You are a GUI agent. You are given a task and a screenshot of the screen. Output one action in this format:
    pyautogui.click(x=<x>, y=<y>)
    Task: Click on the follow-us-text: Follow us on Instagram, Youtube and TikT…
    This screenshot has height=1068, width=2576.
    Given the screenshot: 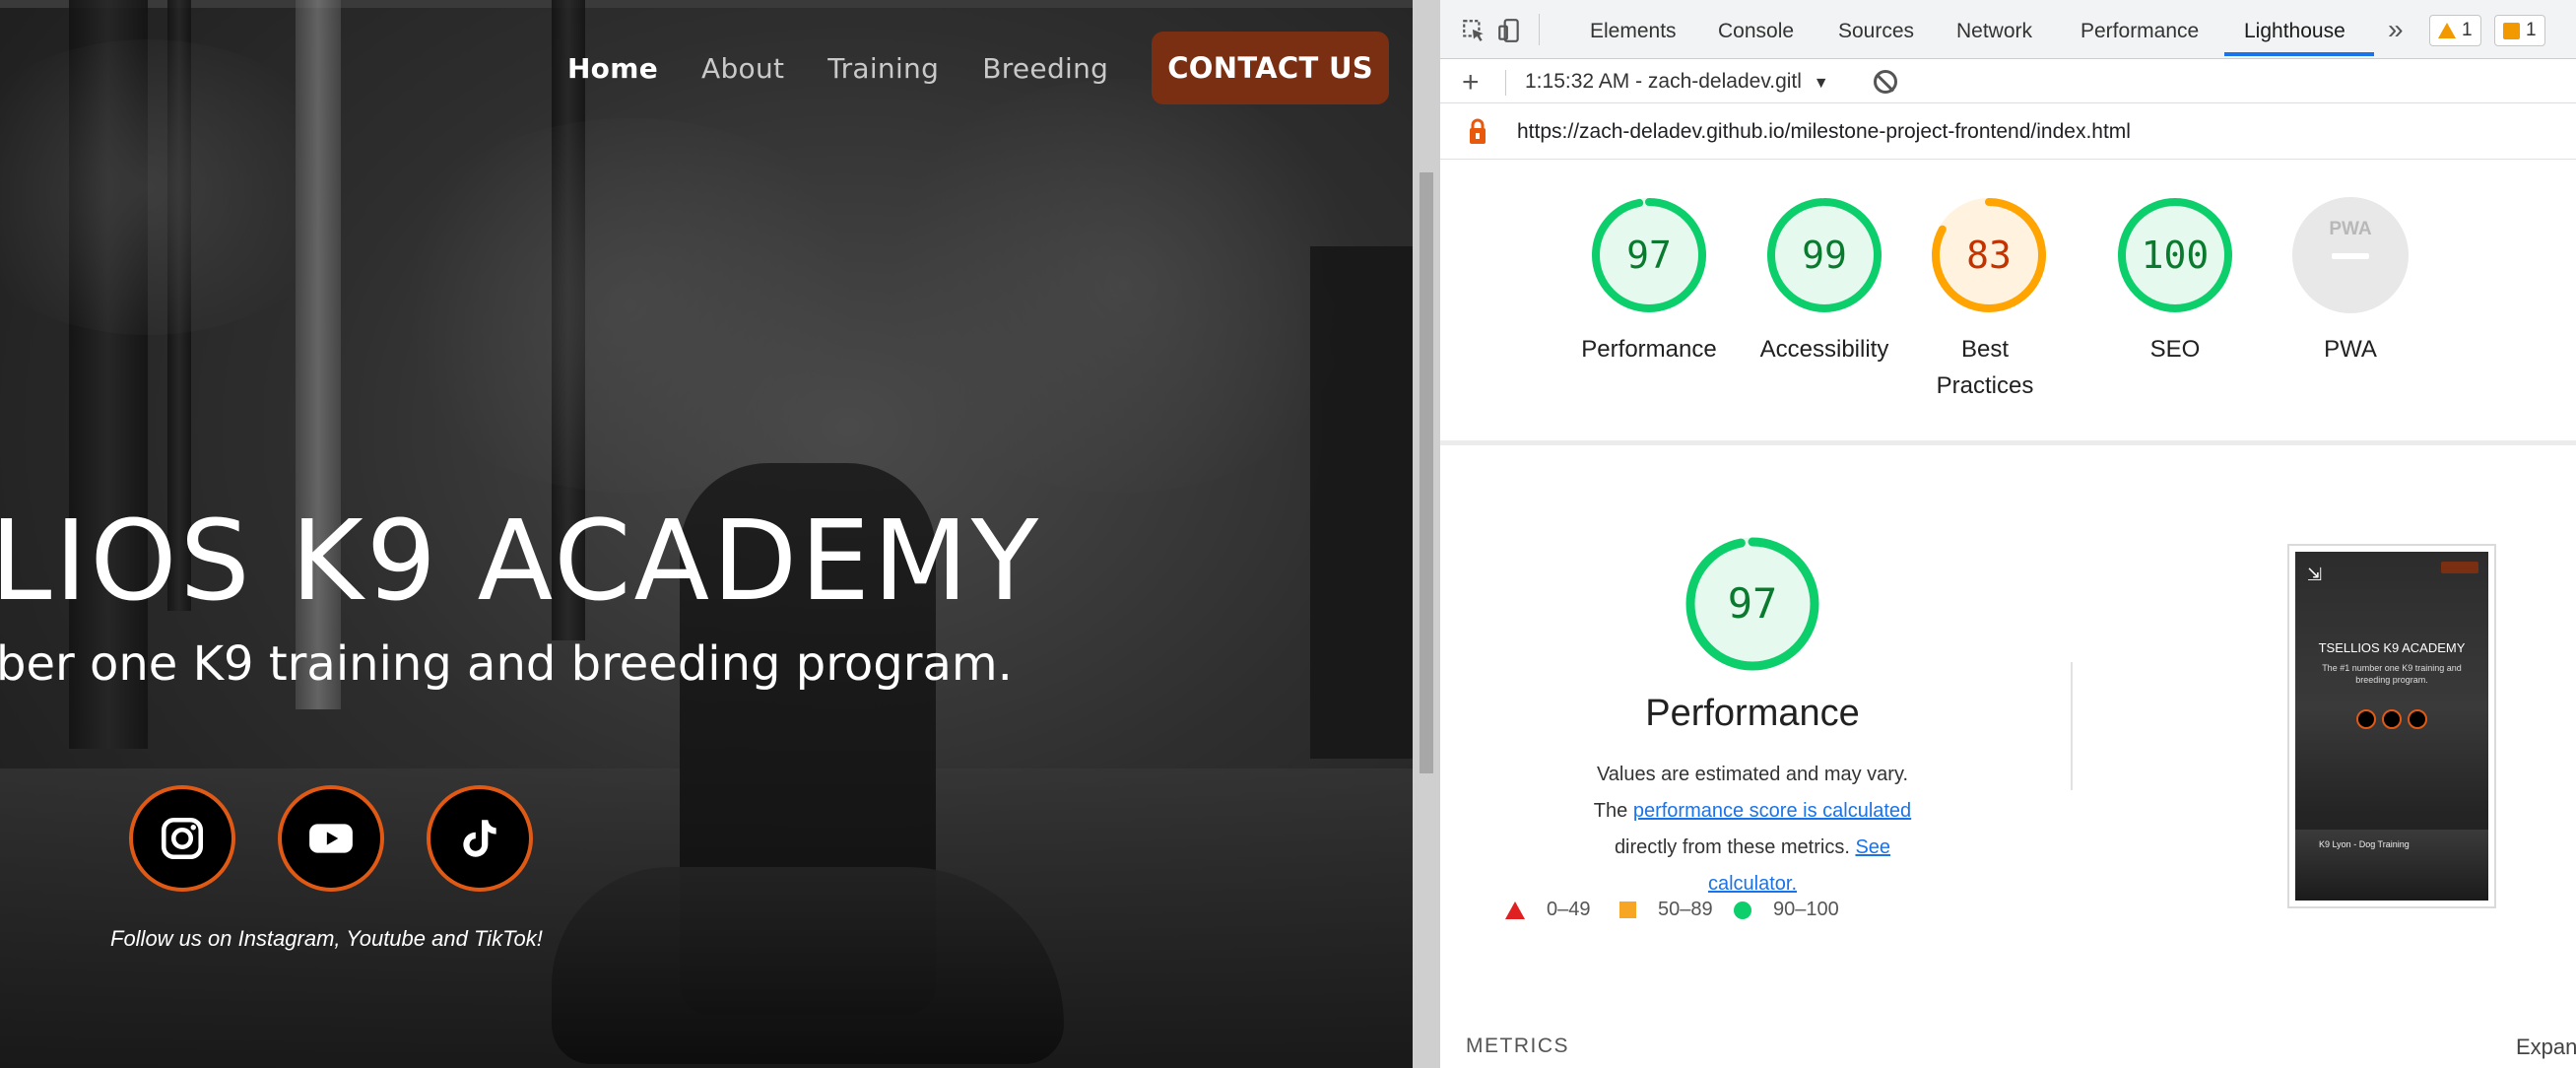 What is the action you would take?
    pyautogui.click(x=327, y=938)
    